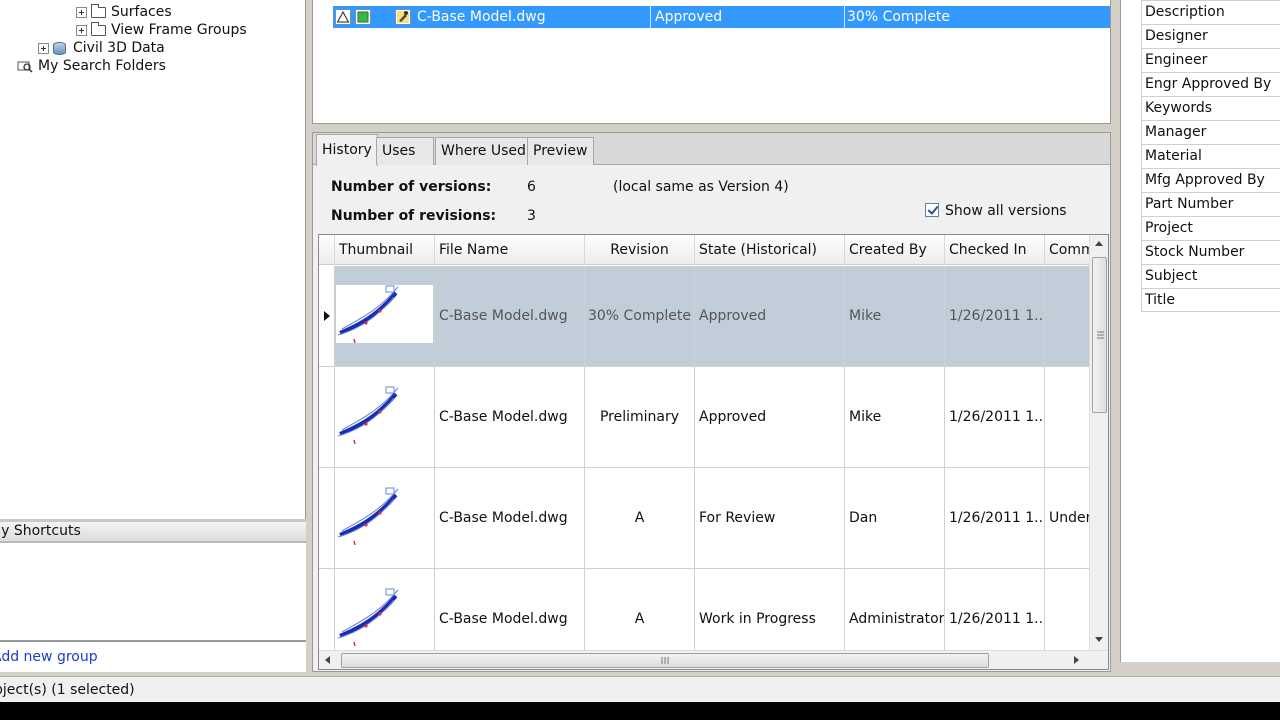 The image size is (1280, 720). What do you see at coordinates (899, 17) in the screenshot?
I see `file-revision: 30% Complete` at bounding box center [899, 17].